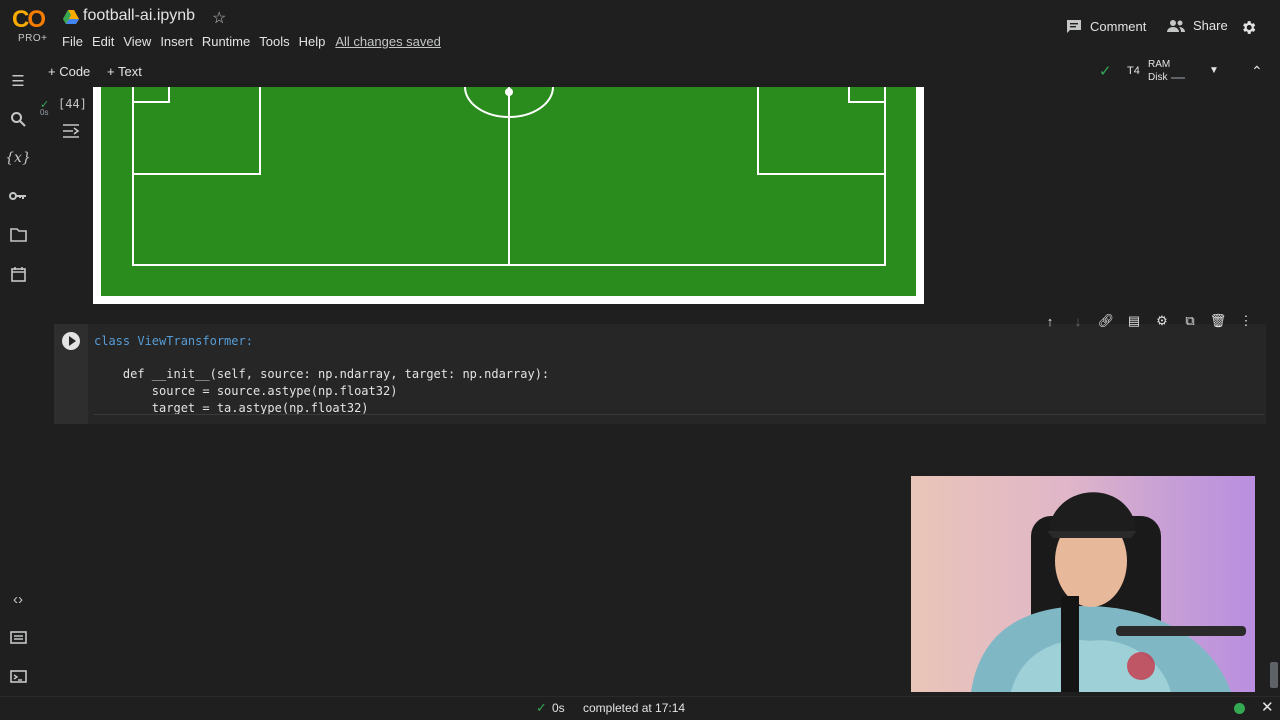 The width and height of the screenshot is (1280, 720). What do you see at coordinates (33, 38) in the screenshot?
I see `logo-tier: PRO+` at bounding box center [33, 38].